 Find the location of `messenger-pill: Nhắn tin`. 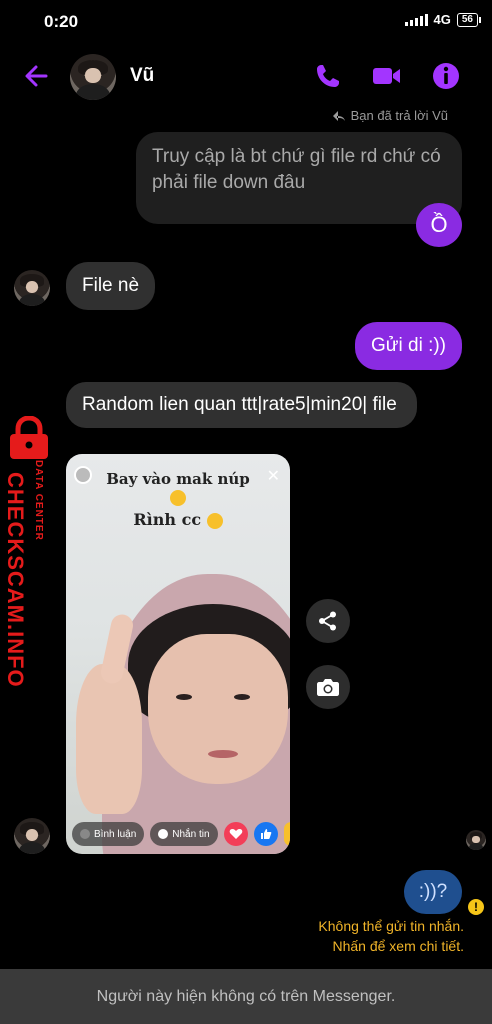

messenger-pill: Nhắn tin is located at coordinates (184, 834).